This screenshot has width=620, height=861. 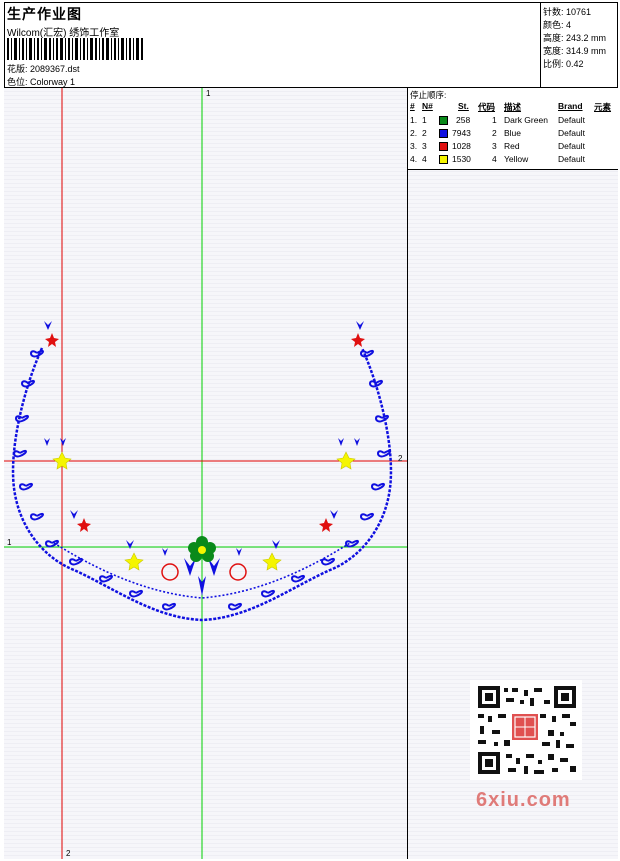 What do you see at coordinates (414, 120) in the screenshot?
I see `row-num: 1.` at bounding box center [414, 120].